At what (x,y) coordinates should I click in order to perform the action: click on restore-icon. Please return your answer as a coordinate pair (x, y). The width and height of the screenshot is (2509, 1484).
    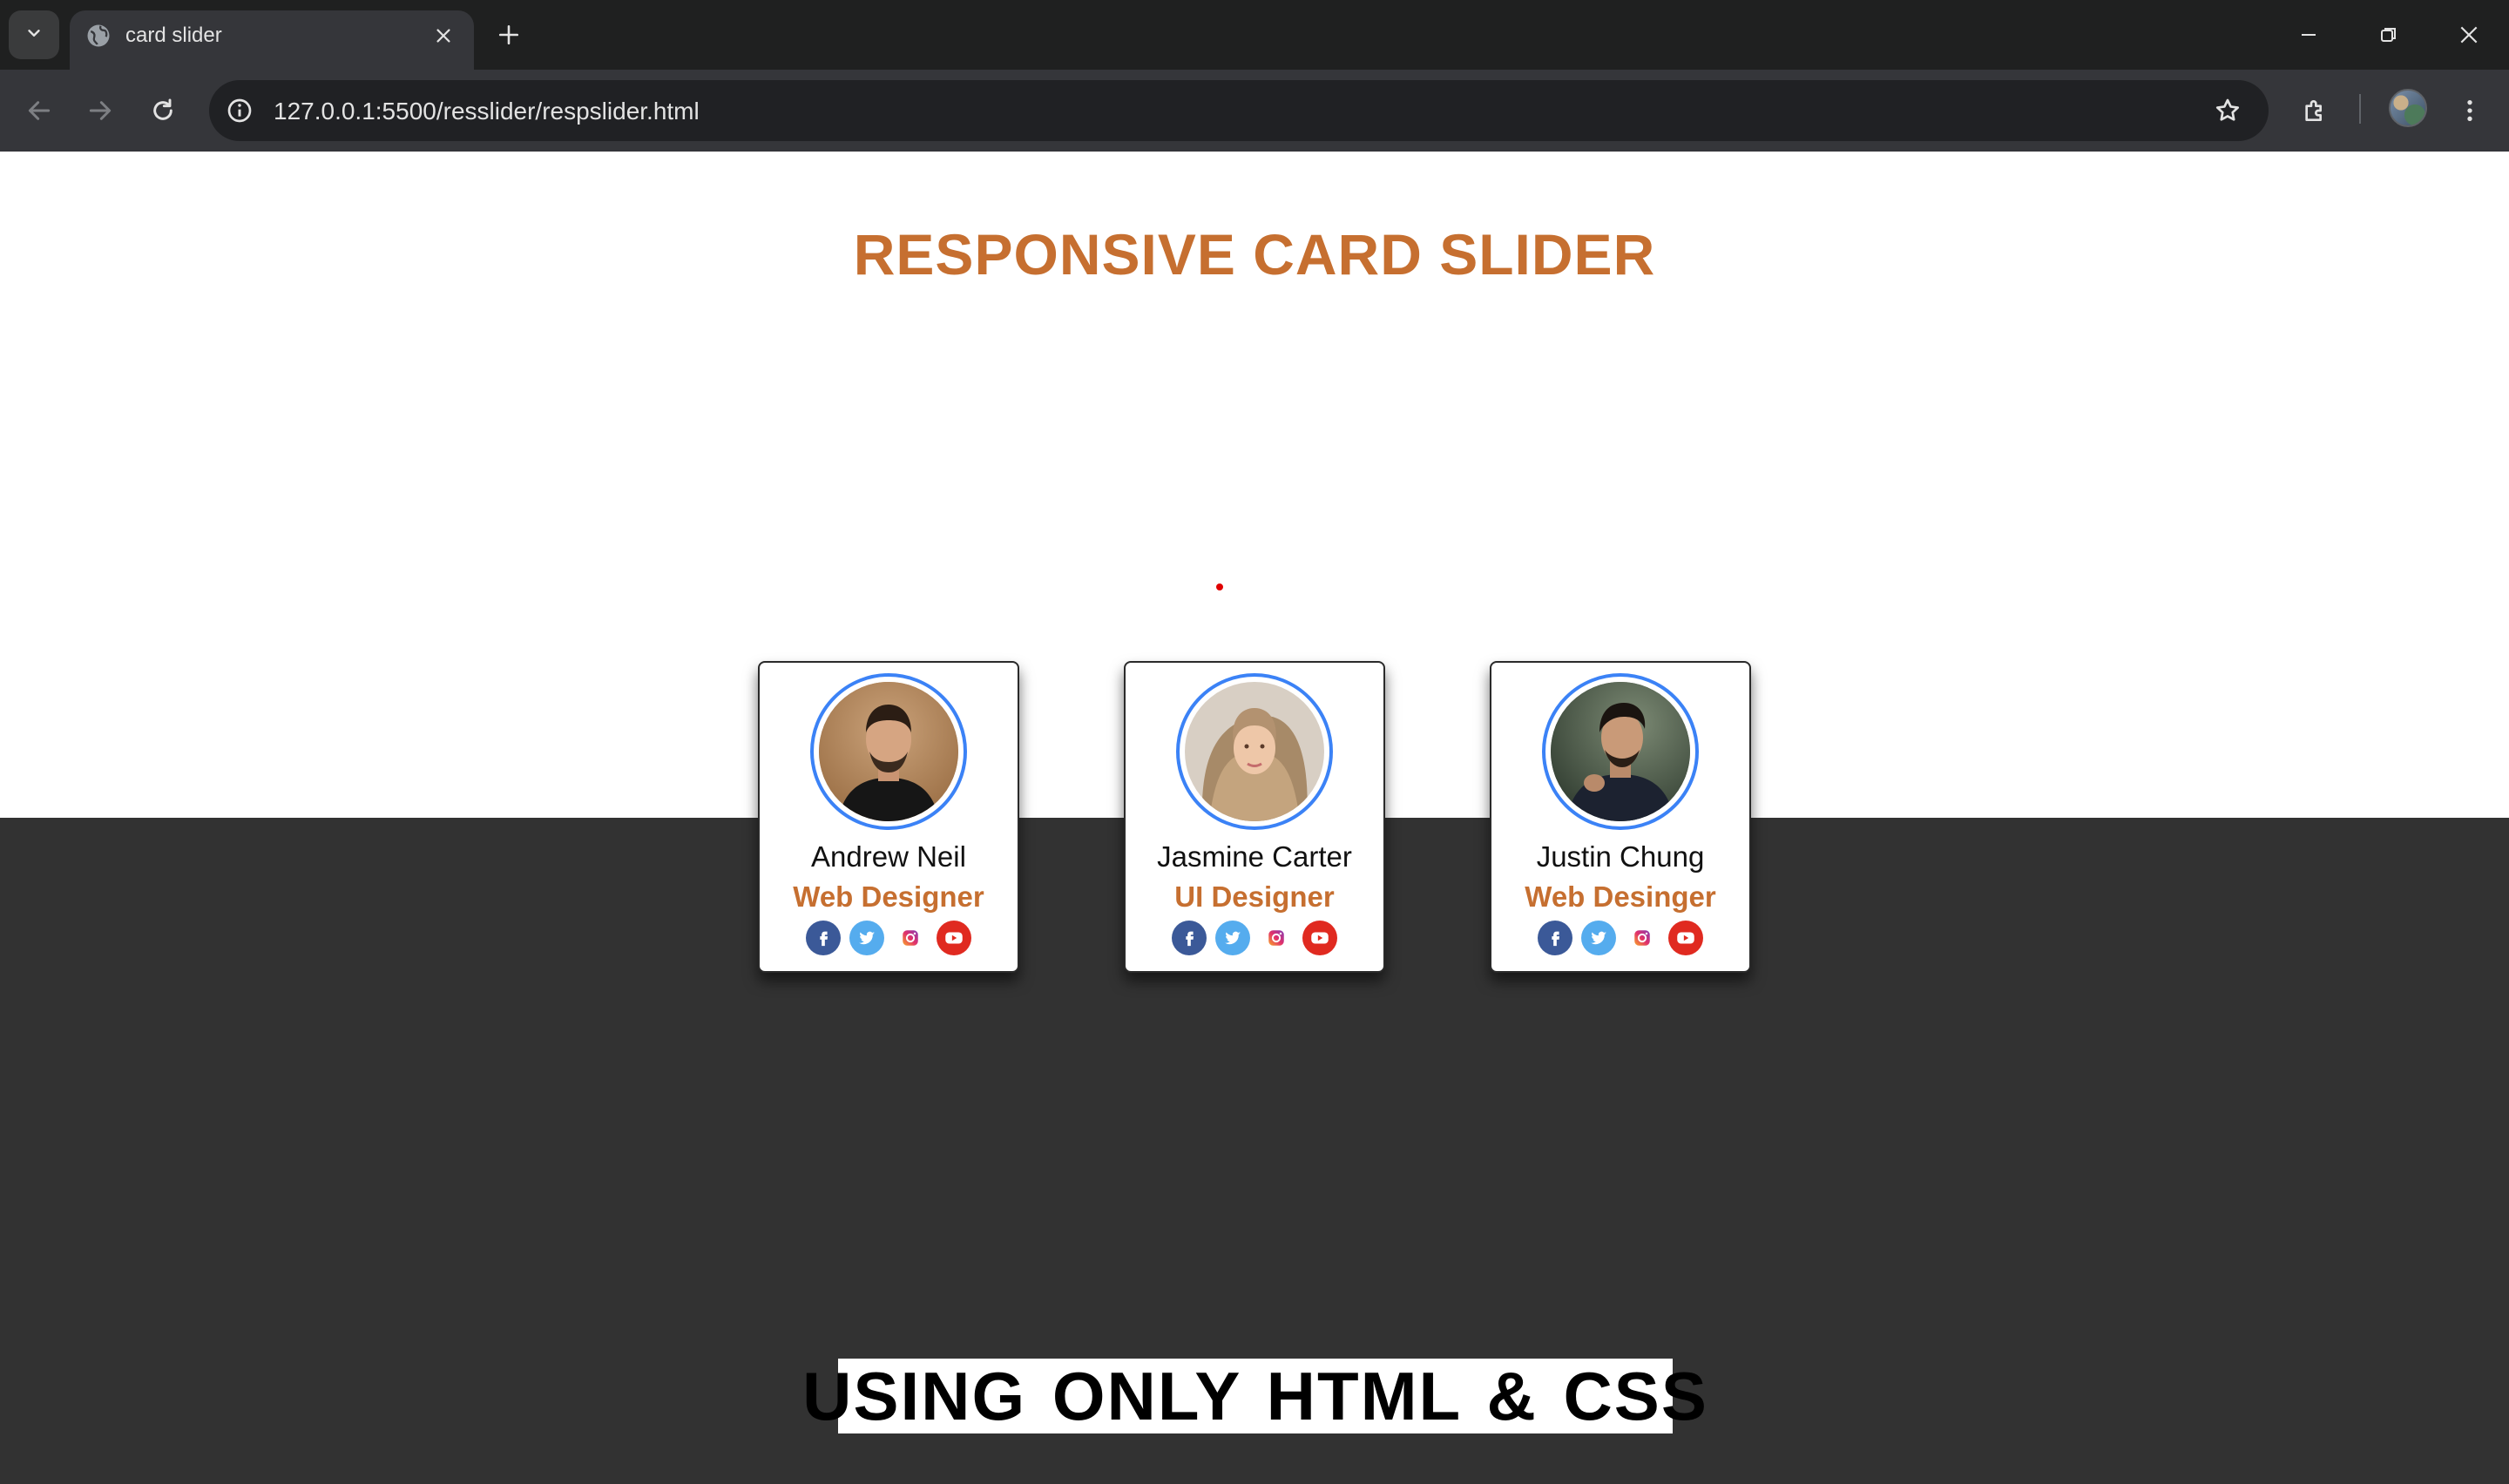
    Looking at the image, I should click on (2388, 35).